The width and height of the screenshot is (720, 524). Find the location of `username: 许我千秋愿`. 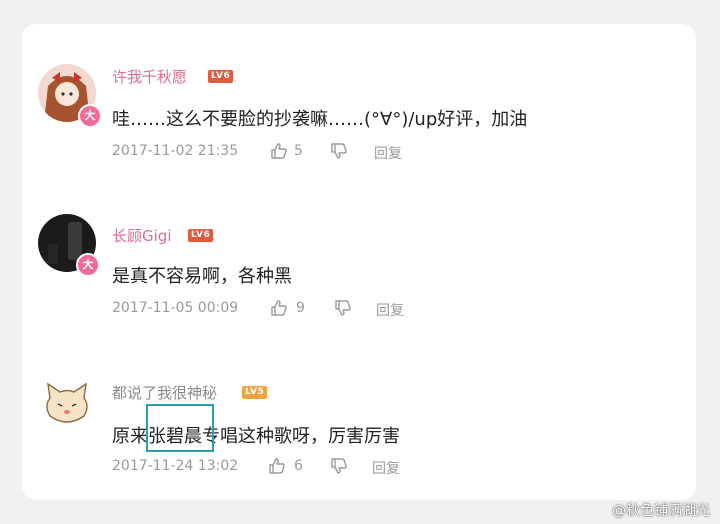

username: 许我千秋愿 is located at coordinates (149, 76).